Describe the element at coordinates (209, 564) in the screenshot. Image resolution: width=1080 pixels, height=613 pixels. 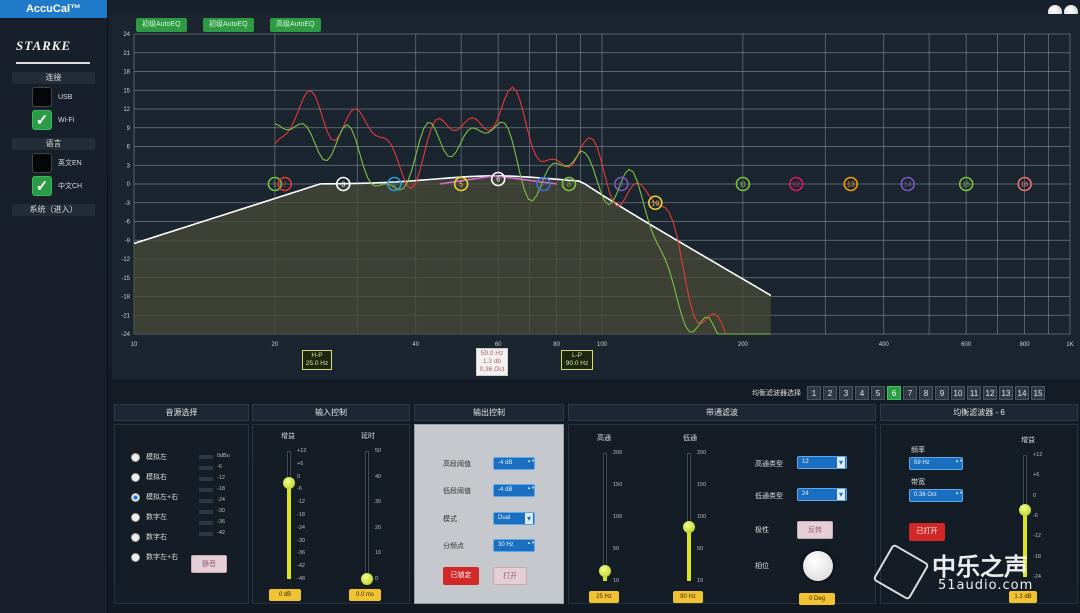
I see `mute-button: 静音` at that location.